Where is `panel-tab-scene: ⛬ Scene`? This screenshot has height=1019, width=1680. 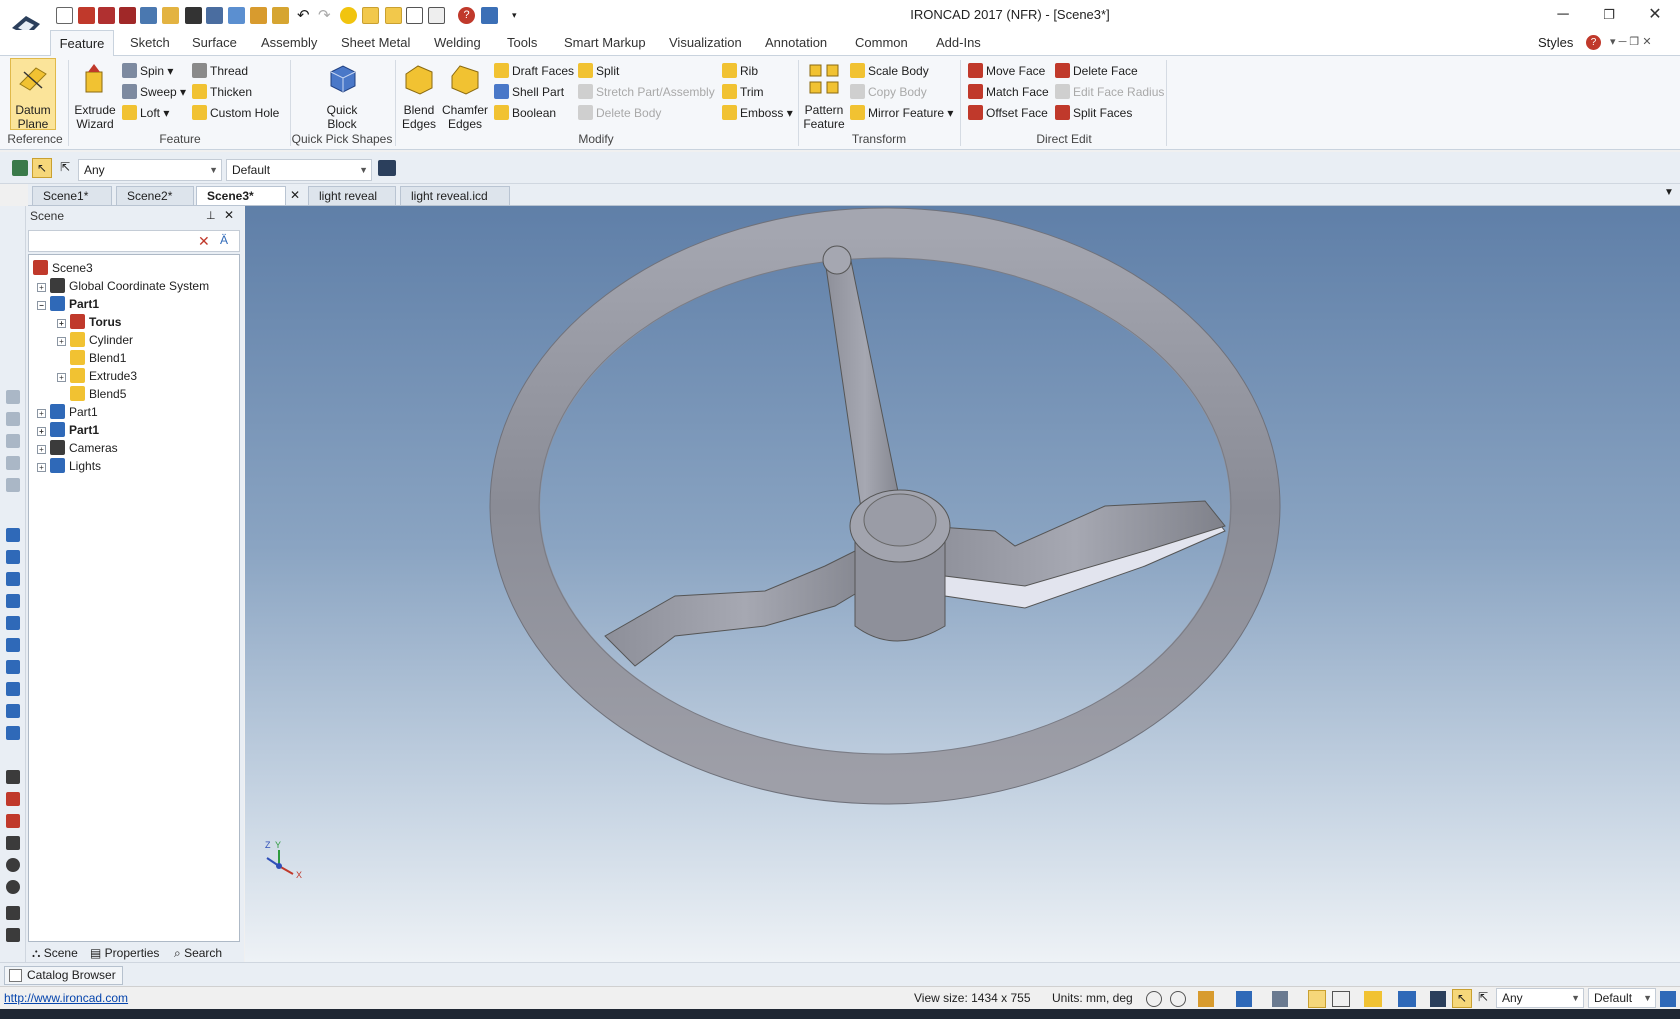 panel-tab-scene: ⛬ Scene is located at coordinates (55, 953).